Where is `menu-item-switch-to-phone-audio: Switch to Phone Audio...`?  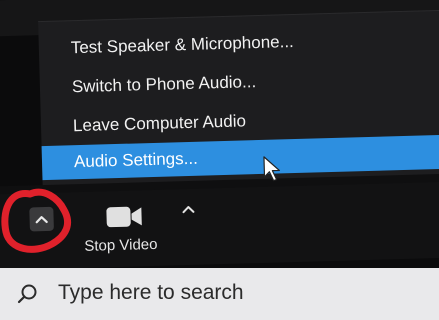 menu-item-switch-to-phone-audio: Switch to Phone Audio... is located at coordinates (239, 82).